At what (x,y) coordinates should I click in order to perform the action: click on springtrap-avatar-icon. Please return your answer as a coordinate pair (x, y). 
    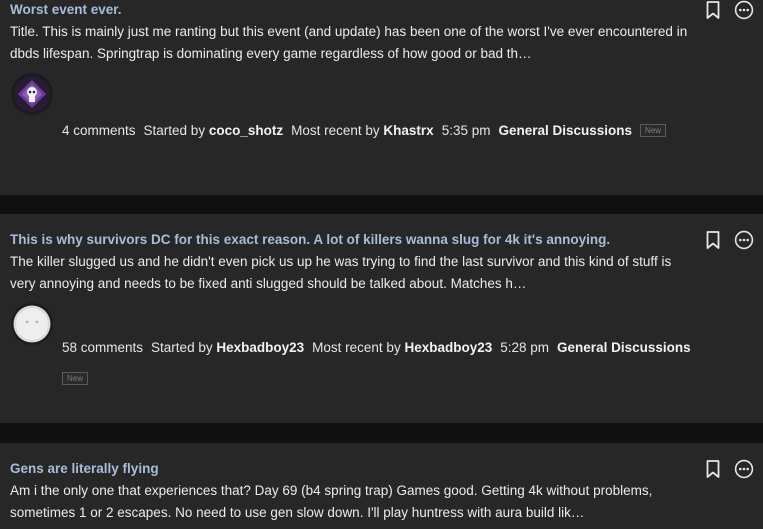
    Looking at the image, I should click on (32, 94).